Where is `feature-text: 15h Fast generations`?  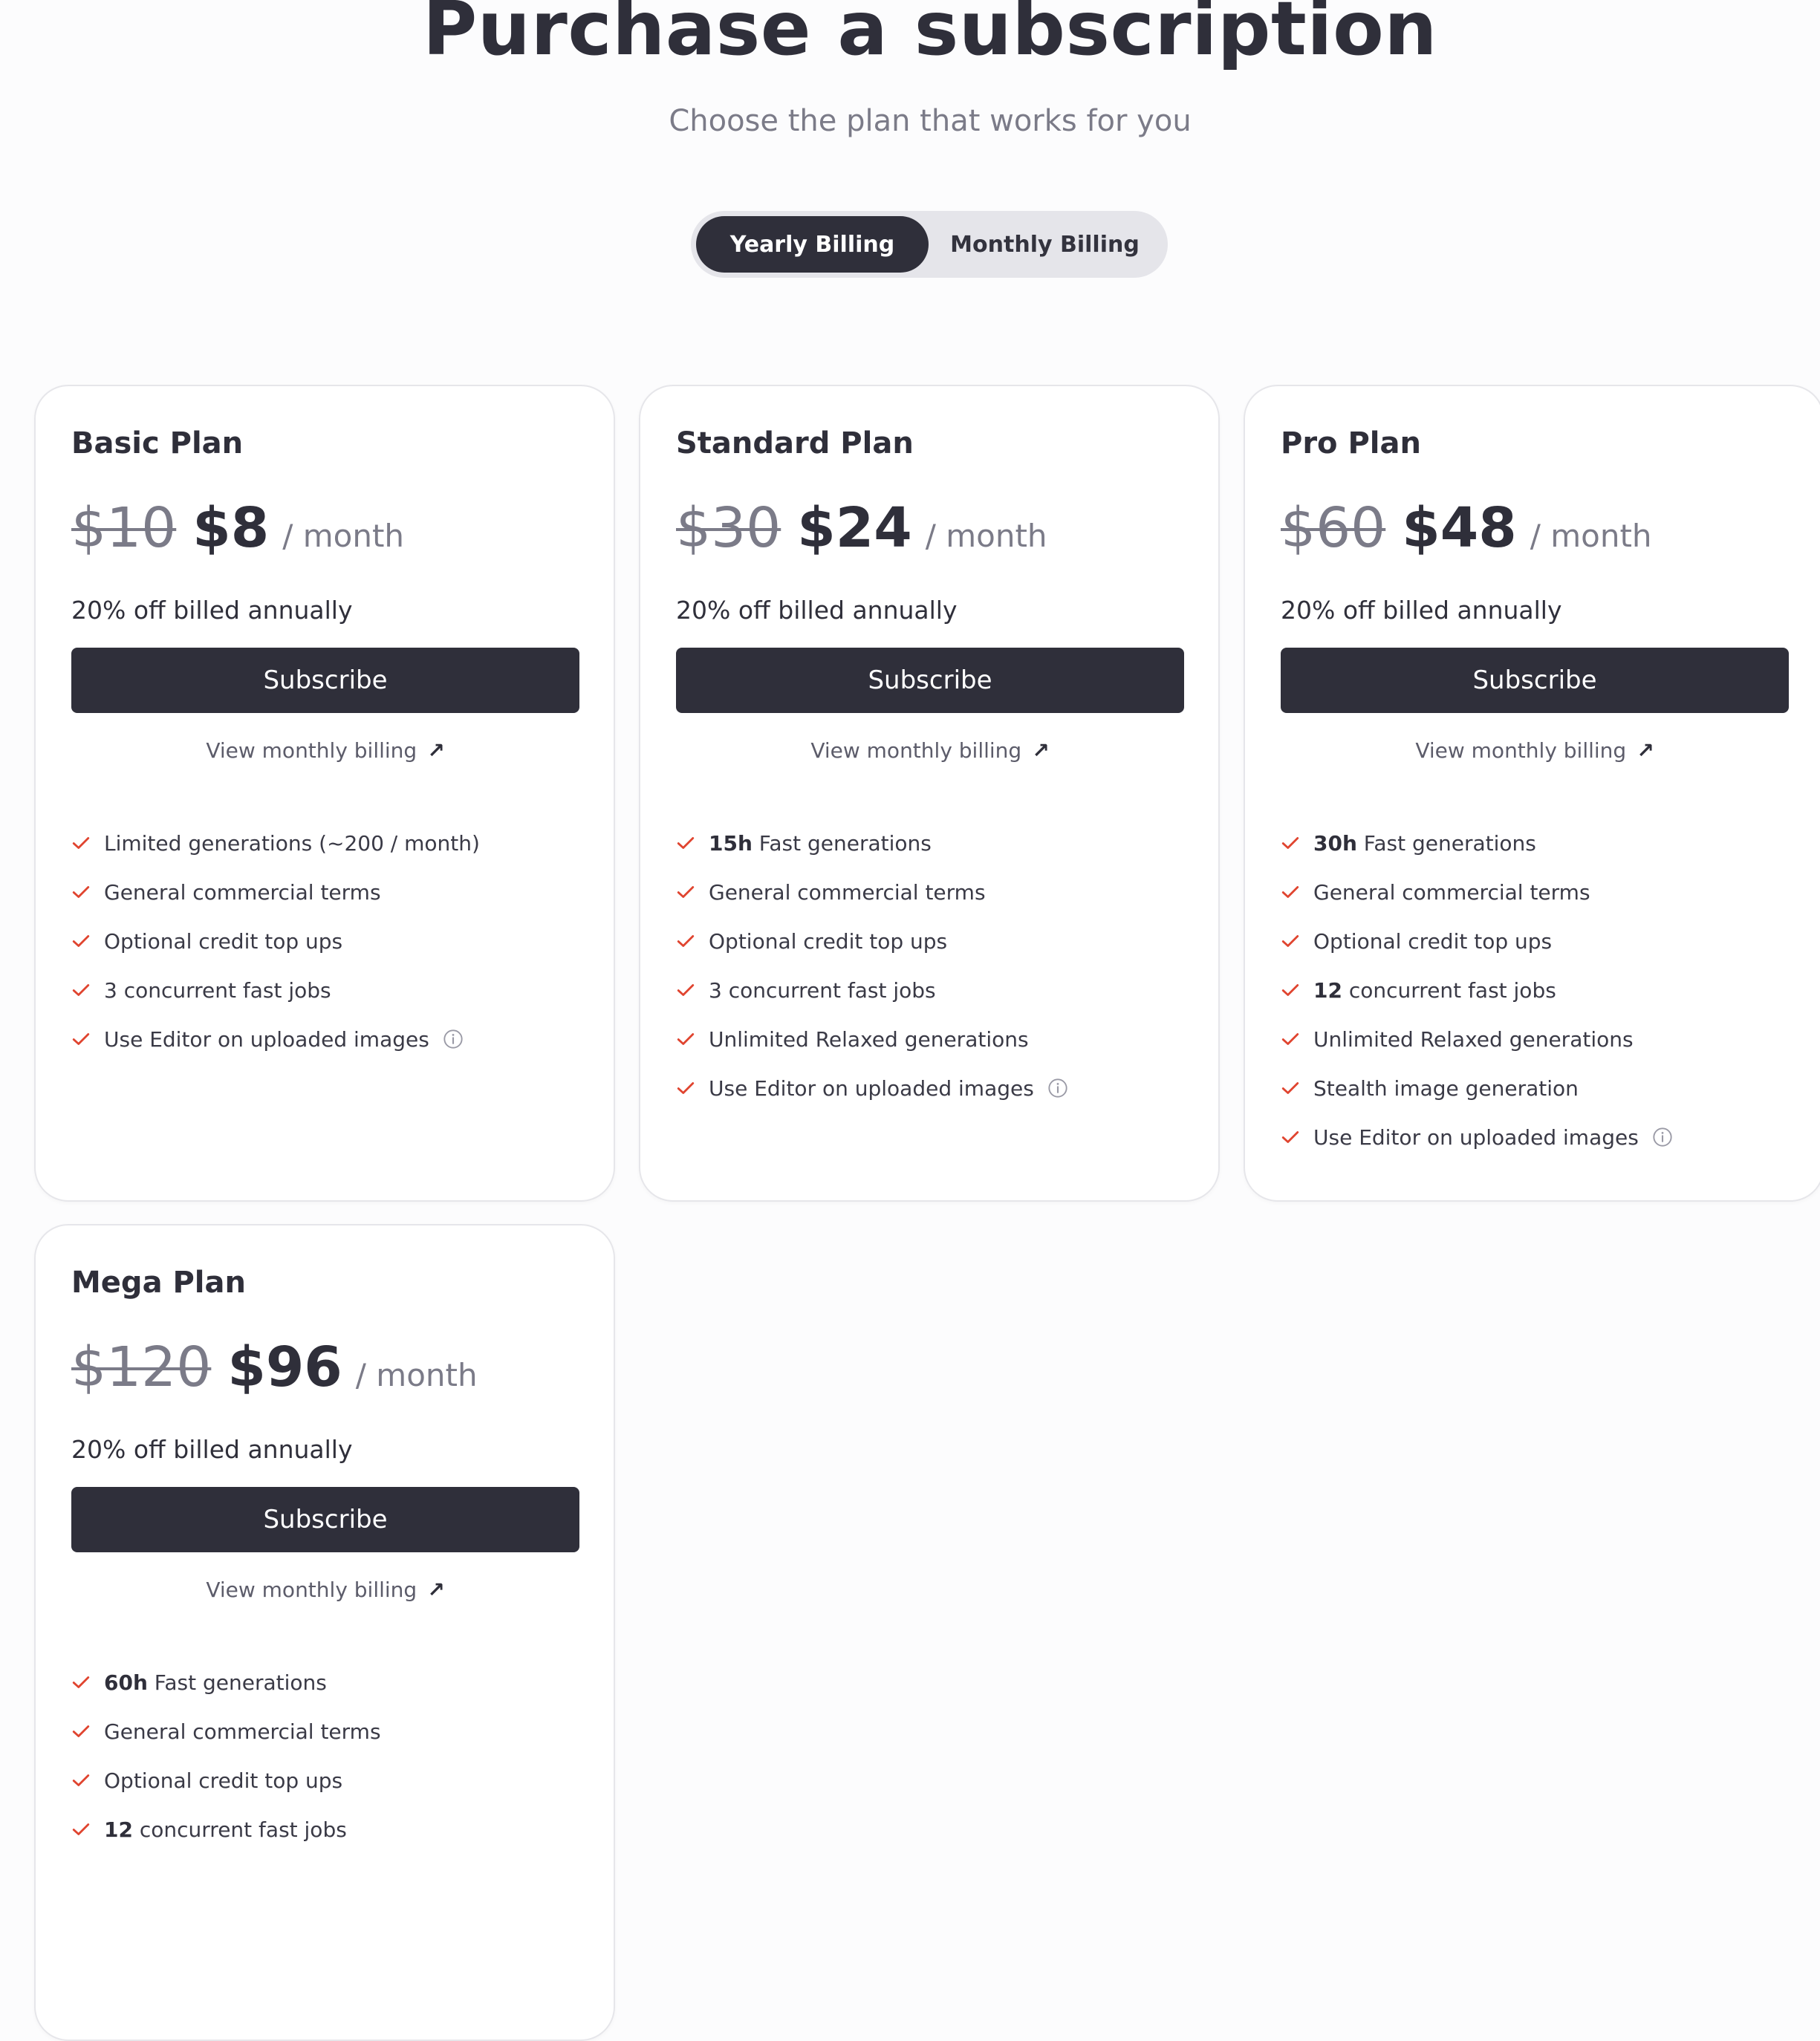 feature-text: 15h Fast generations is located at coordinates (821, 843).